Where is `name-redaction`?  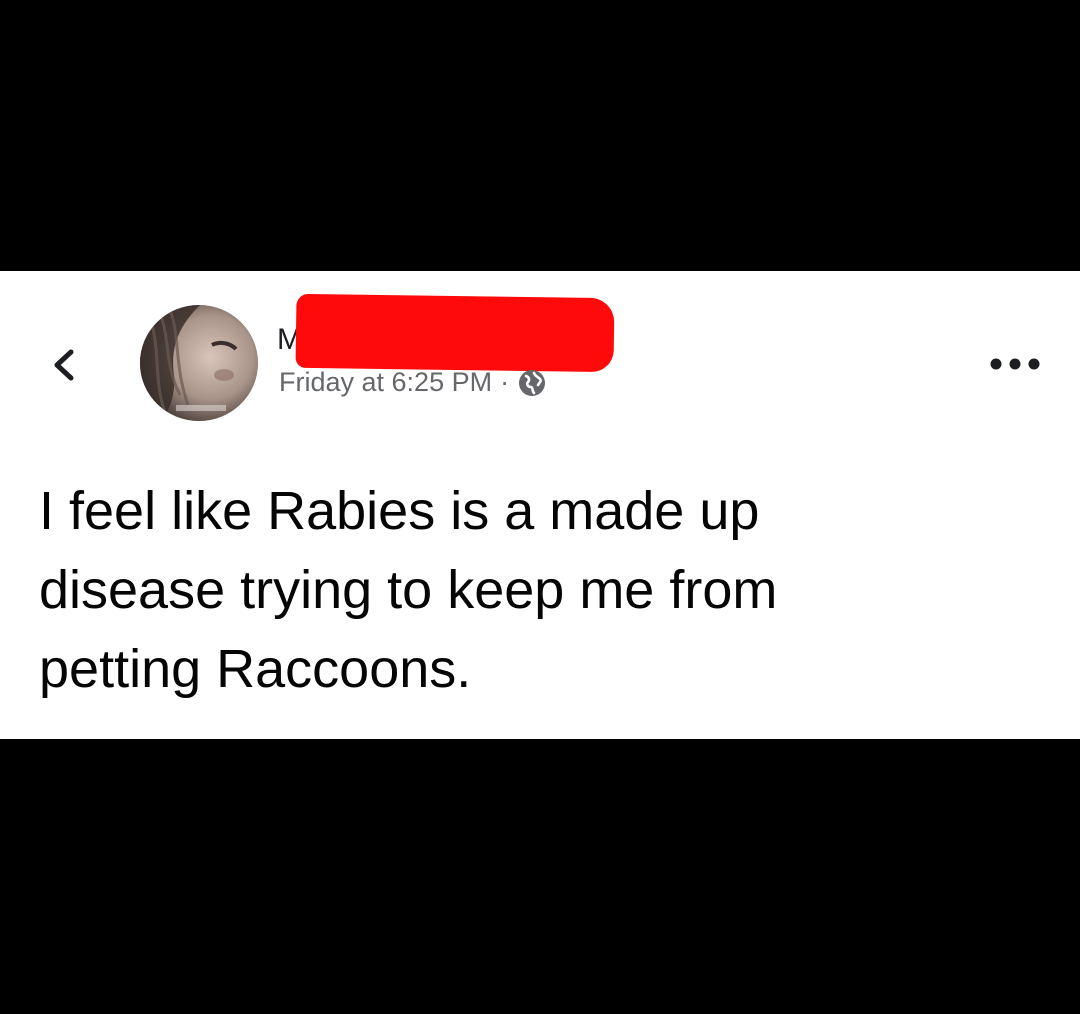
name-redaction is located at coordinates (455, 333).